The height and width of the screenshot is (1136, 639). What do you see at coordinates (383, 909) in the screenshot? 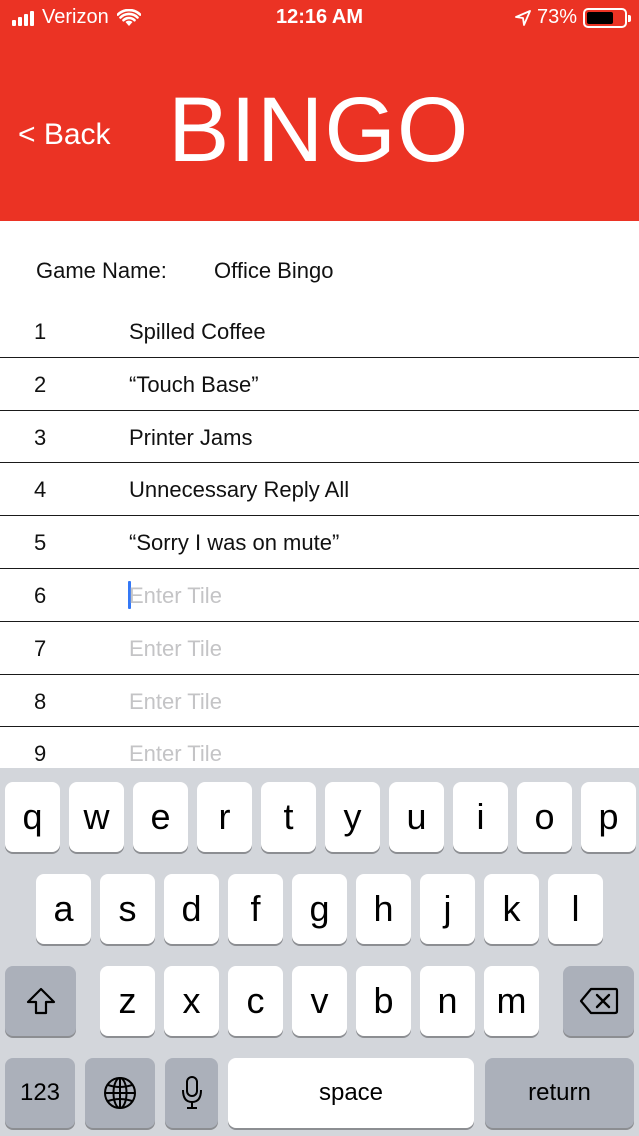
I see `key-h: h` at bounding box center [383, 909].